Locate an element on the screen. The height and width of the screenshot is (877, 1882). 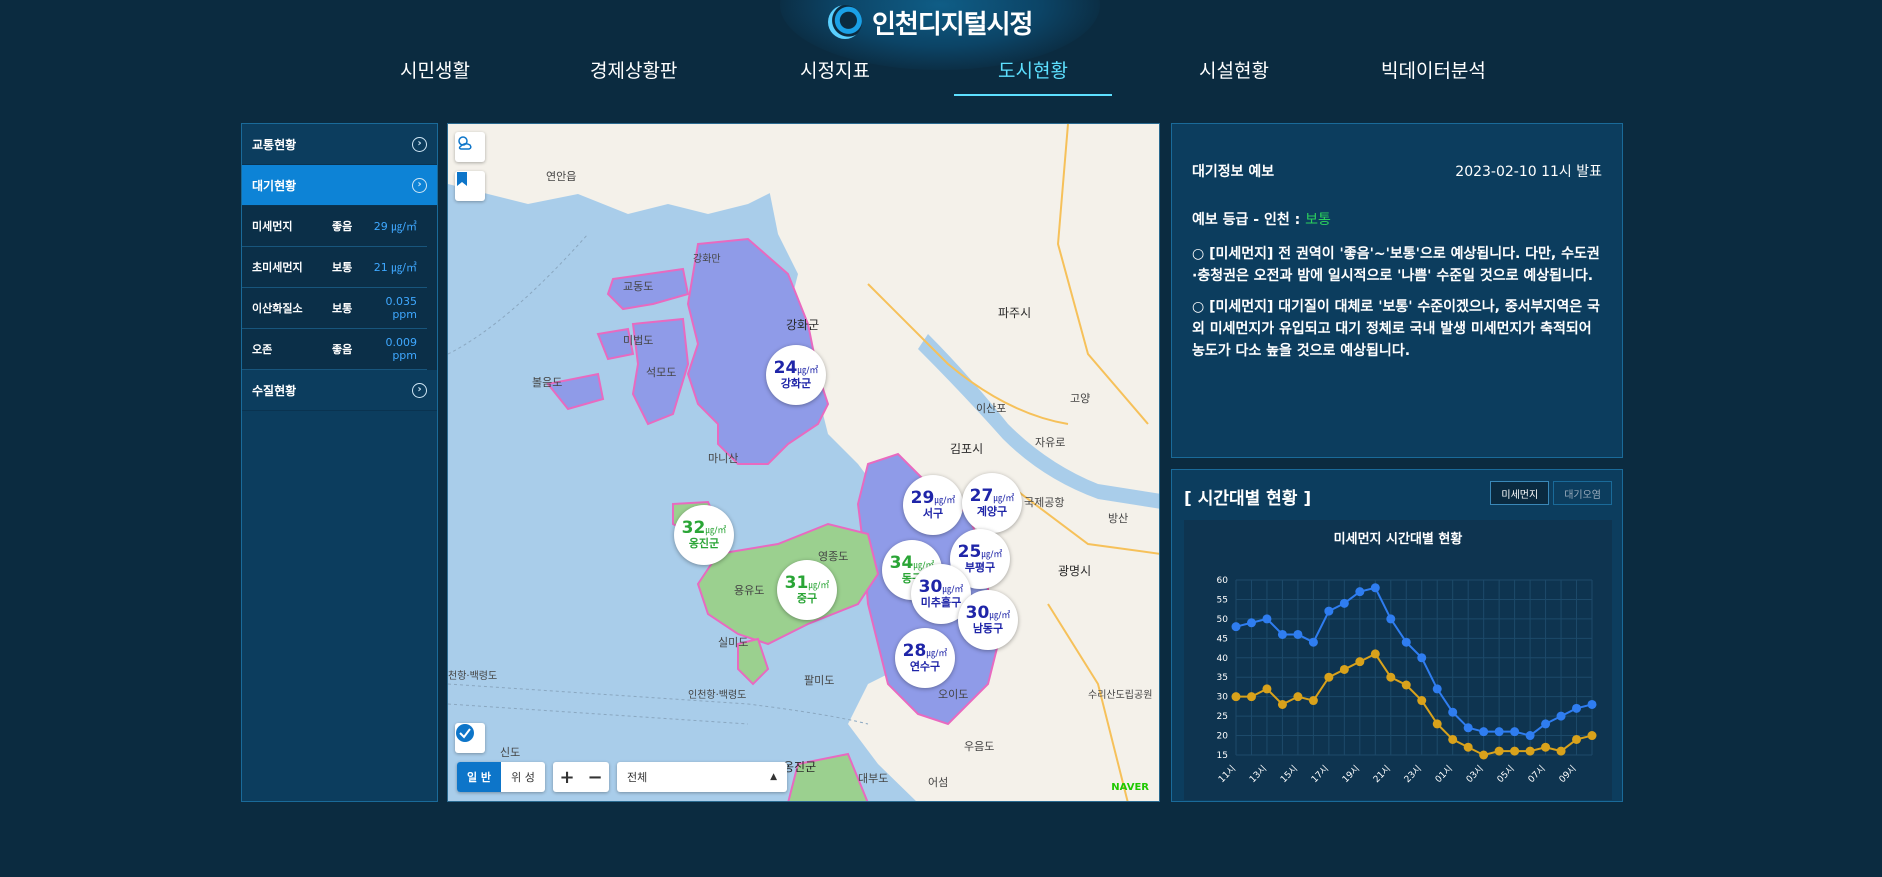
x-tick-label: 03시 is located at coordinates (1475, 774).